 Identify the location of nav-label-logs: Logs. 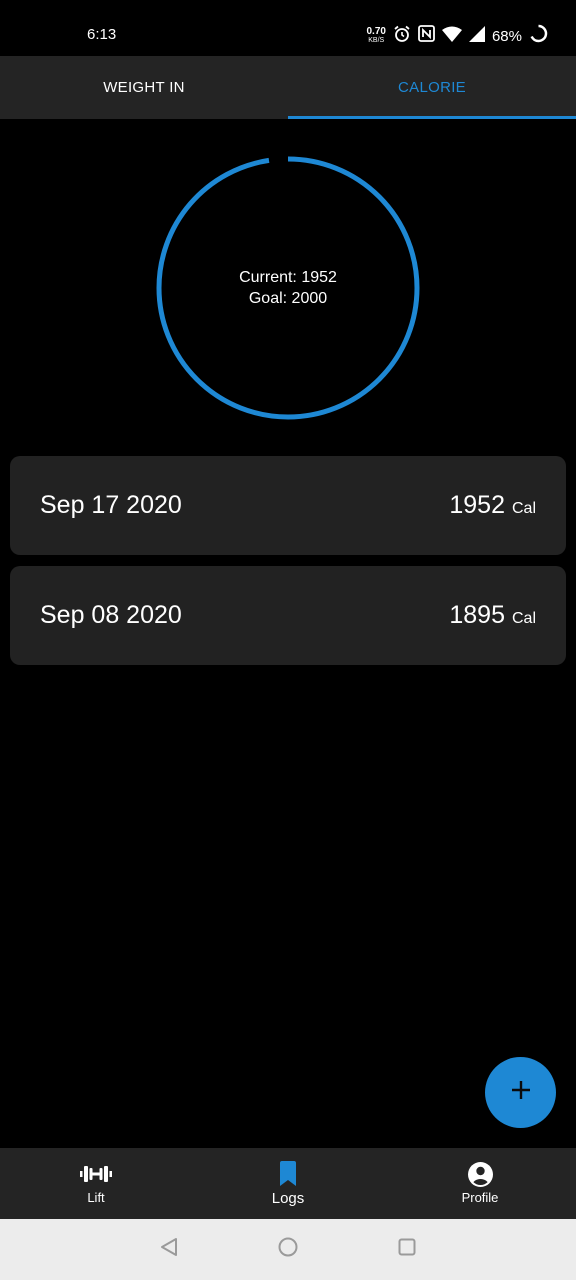
(288, 1198).